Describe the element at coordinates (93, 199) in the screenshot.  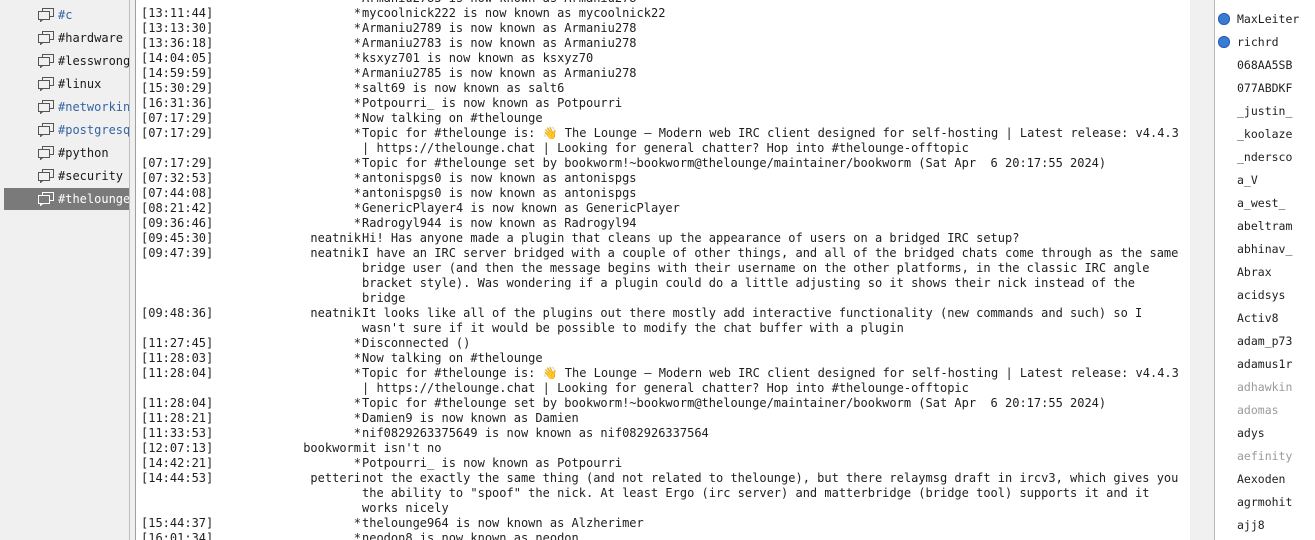
I see `channel-label: #thelounge` at that location.